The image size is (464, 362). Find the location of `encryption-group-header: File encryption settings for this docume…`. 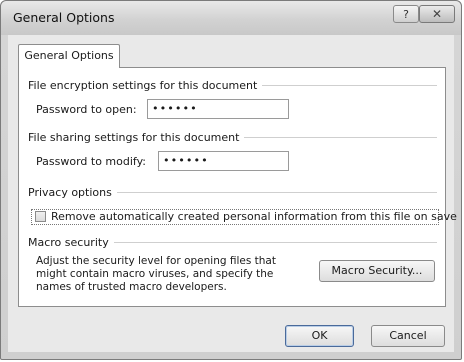

encryption-group-header: File encryption settings for this docume… is located at coordinates (232, 85).